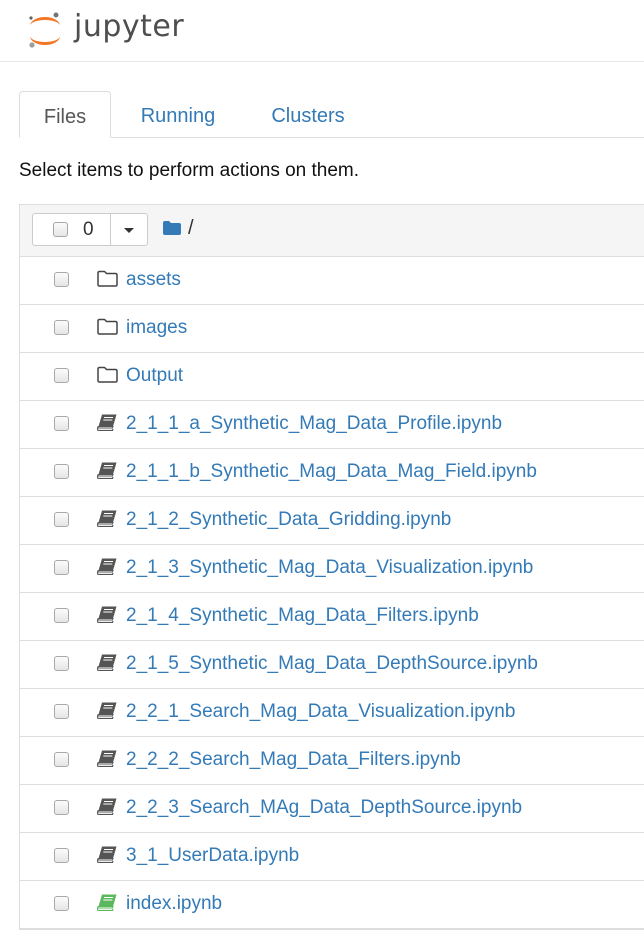 The width and height of the screenshot is (644, 937). Describe the element at coordinates (293, 760) in the screenshot. I see `item-link: 2_2_2_Search_Mag_Data_Filters.ipynb` at that location.